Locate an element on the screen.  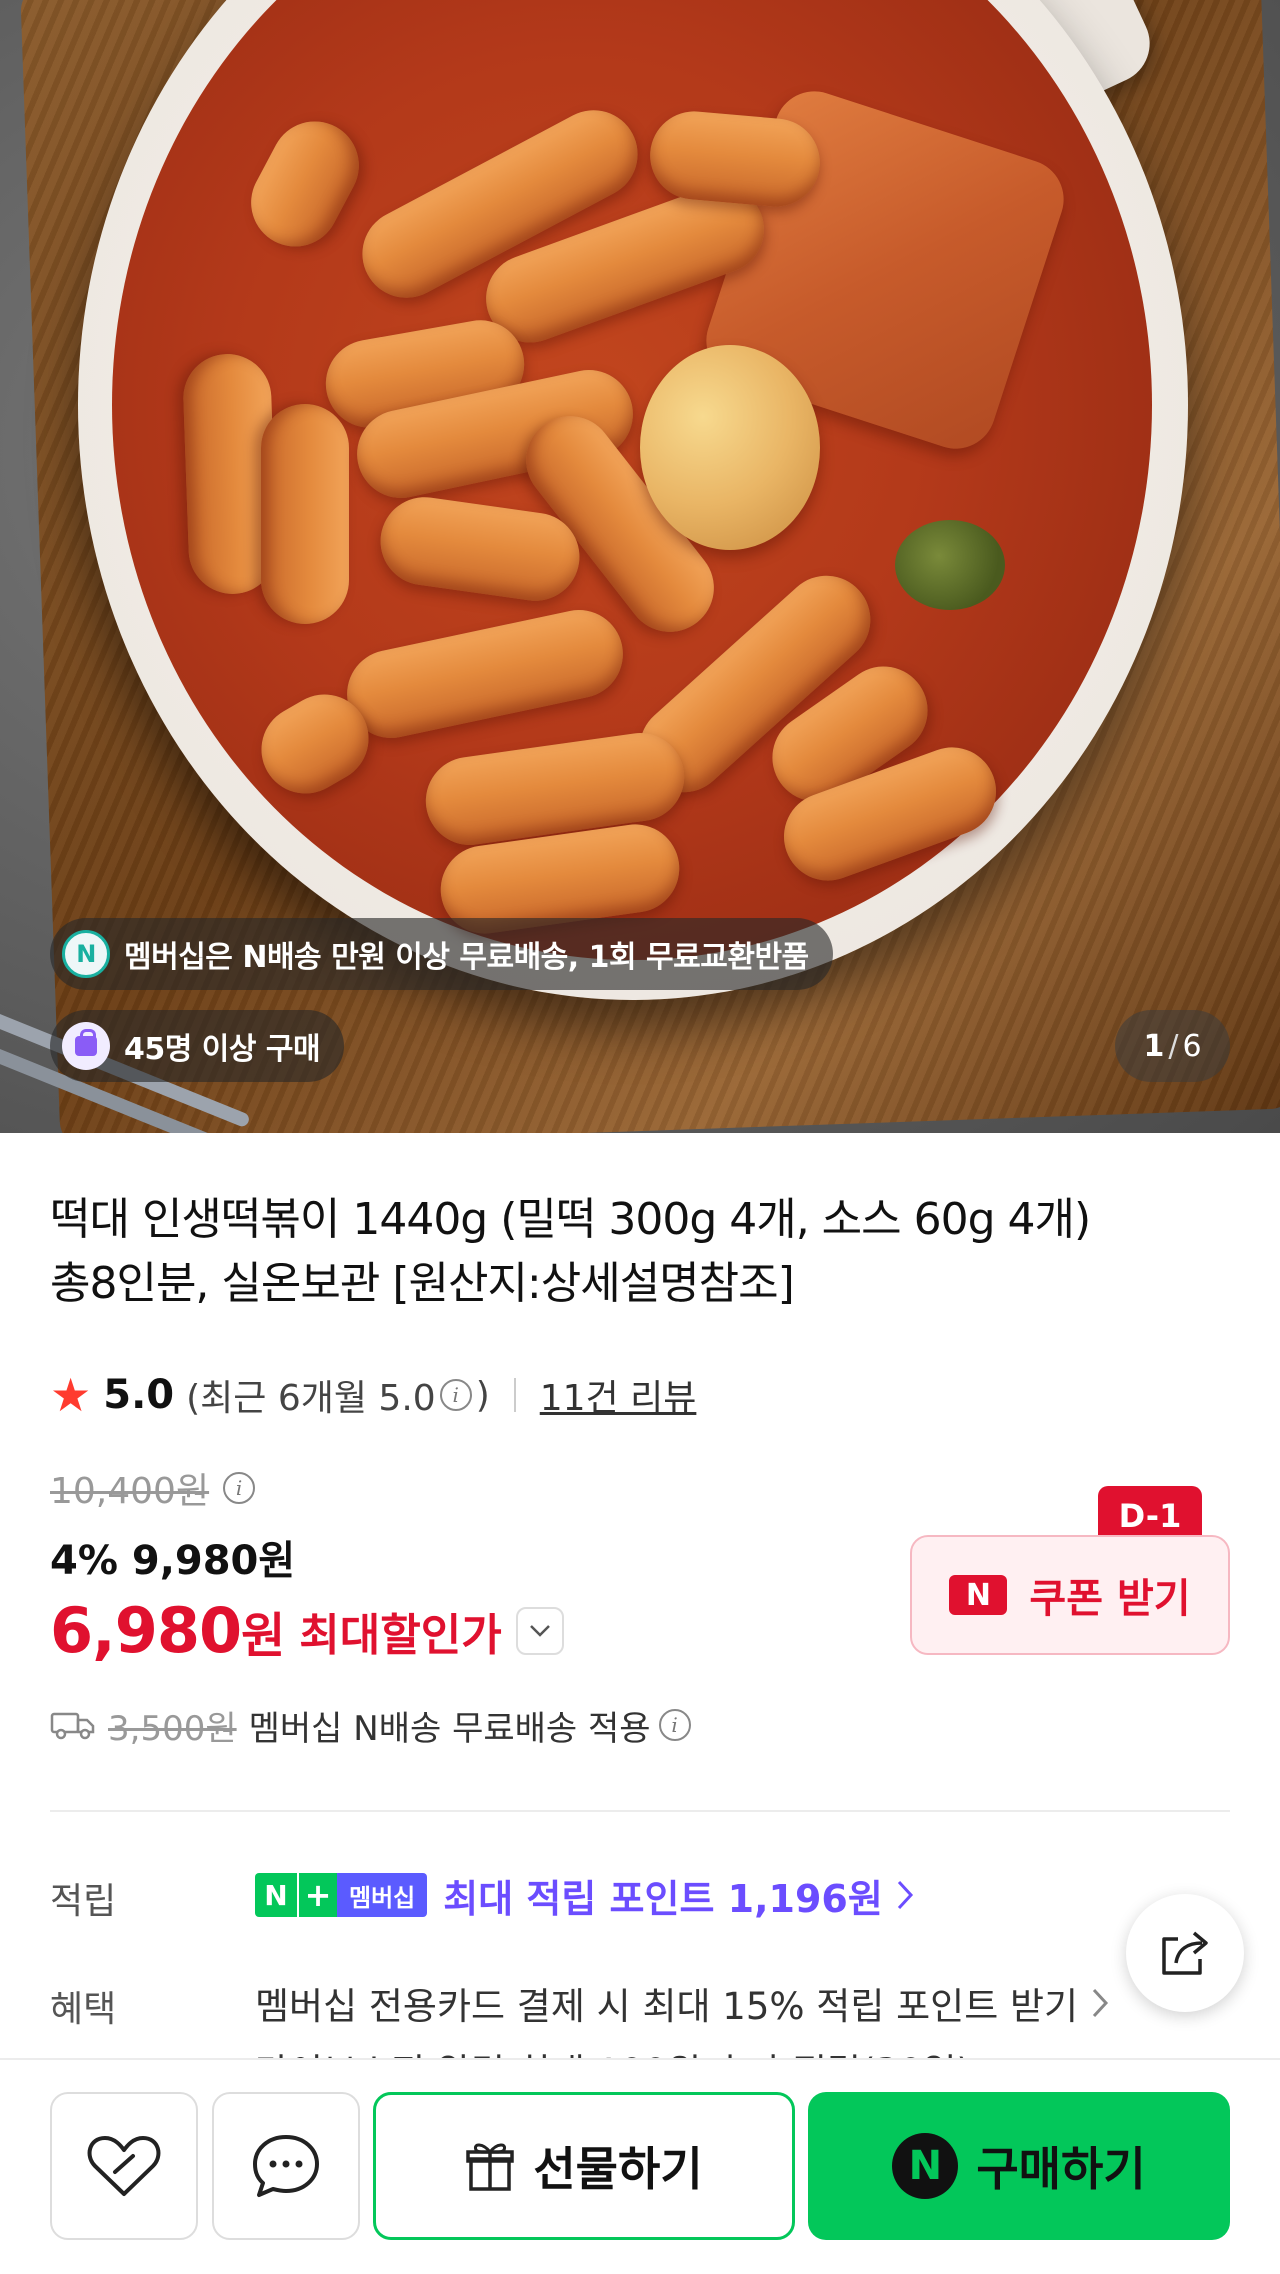
max-discount-label: 최대할인가 is located at coordinates (400, 1635).